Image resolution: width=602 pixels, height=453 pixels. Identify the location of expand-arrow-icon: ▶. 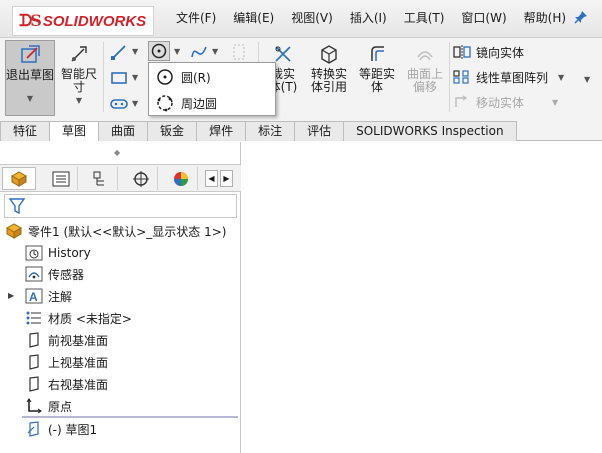
(11, 295).